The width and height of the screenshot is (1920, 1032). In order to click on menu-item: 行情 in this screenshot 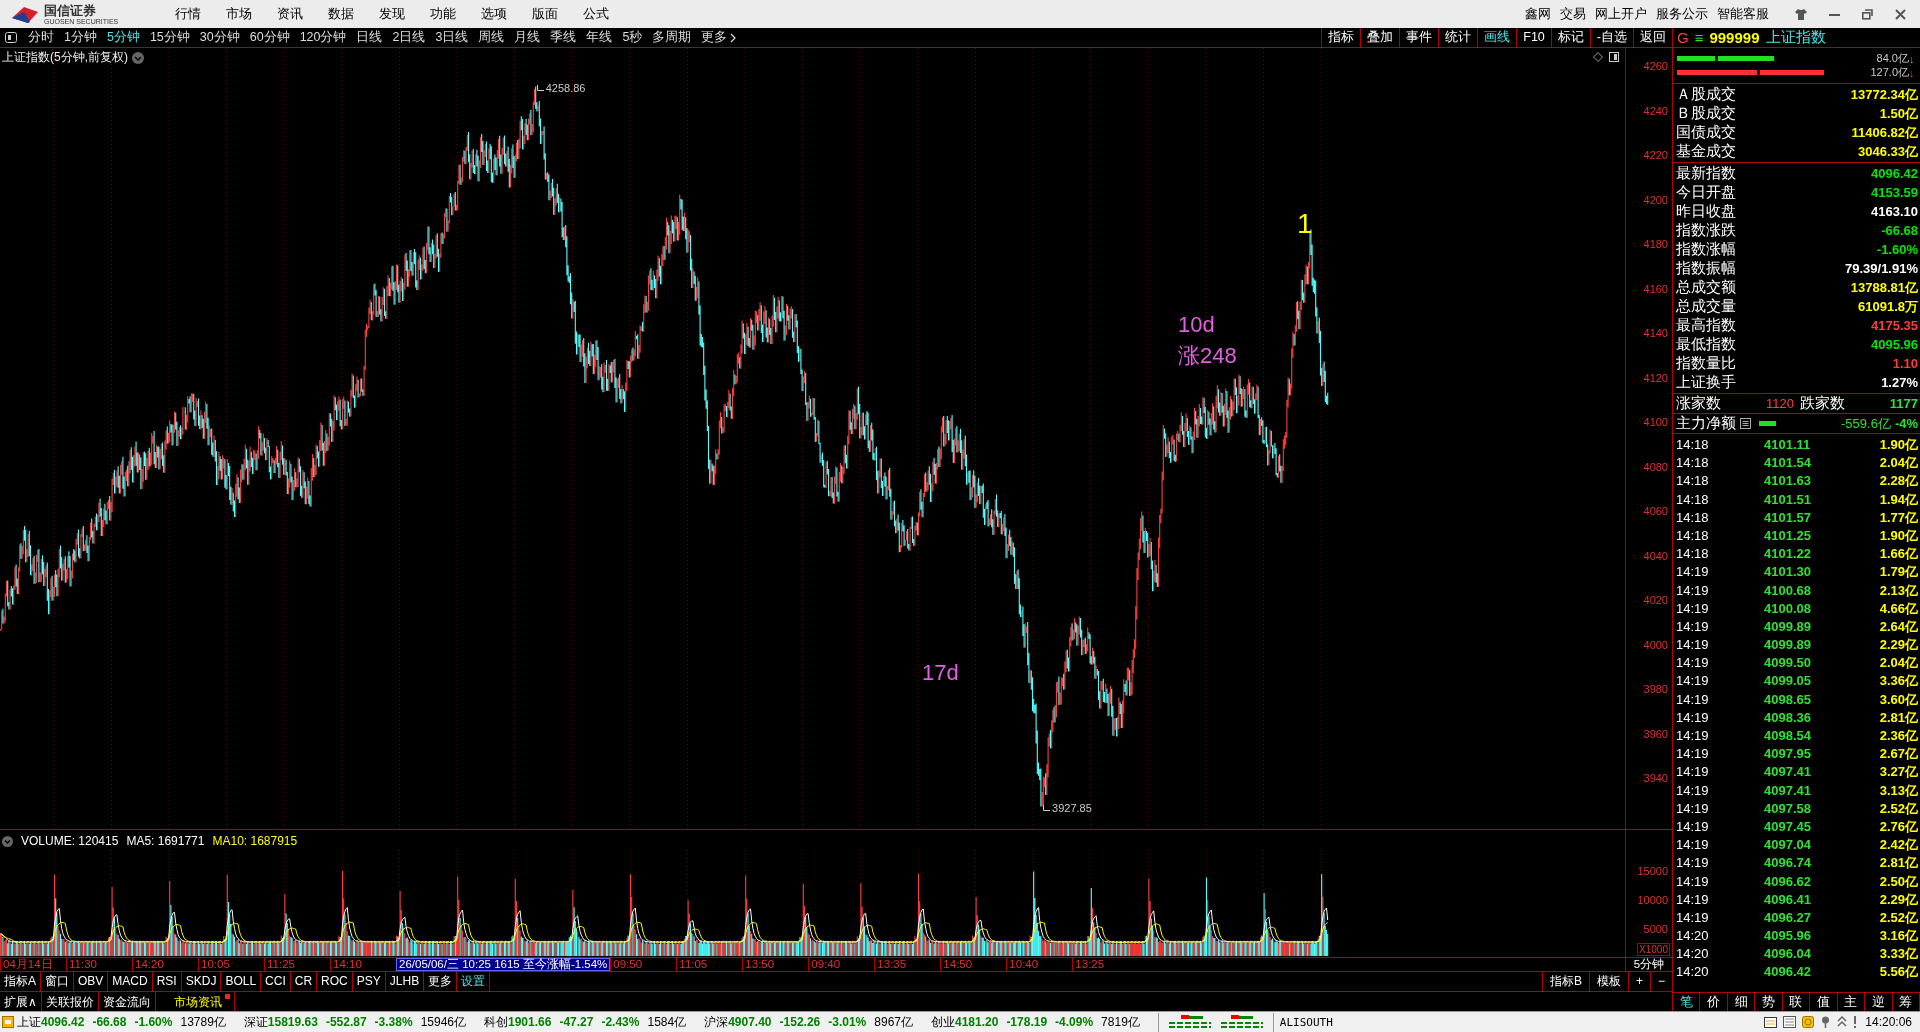, I will do `click(188, 14)`.